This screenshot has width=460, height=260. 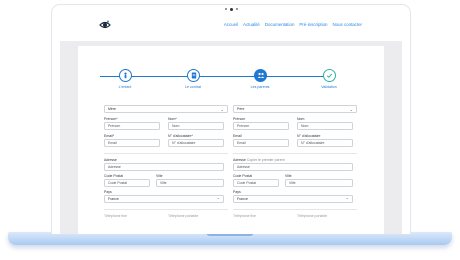 I want to click on parent2-nom-input: Nom, so click(x=325, y=126).